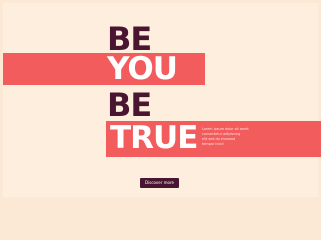  I want to click on discover-more-button: Discover more, so click(159, 183).